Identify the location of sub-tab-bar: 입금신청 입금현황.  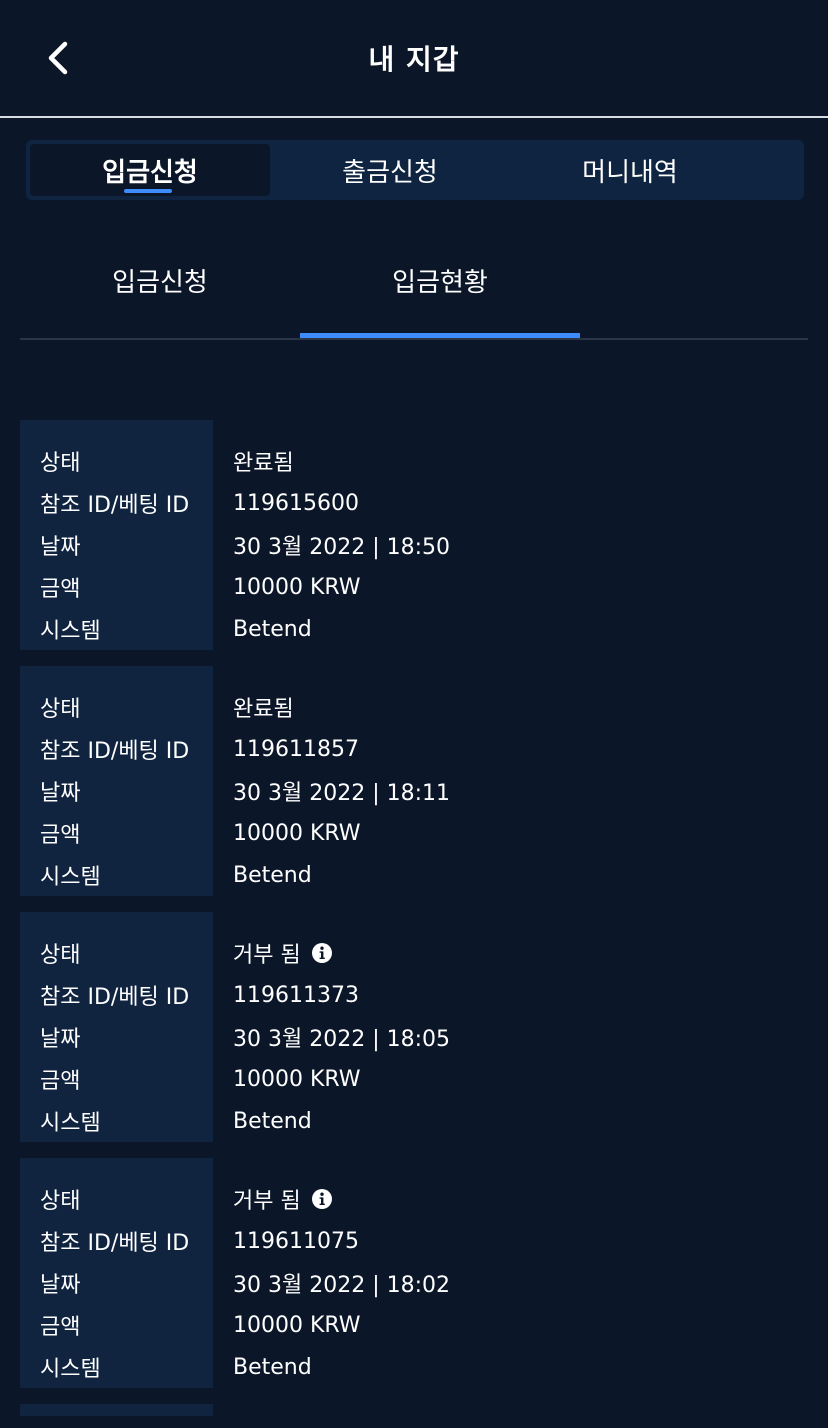
(414, 289).